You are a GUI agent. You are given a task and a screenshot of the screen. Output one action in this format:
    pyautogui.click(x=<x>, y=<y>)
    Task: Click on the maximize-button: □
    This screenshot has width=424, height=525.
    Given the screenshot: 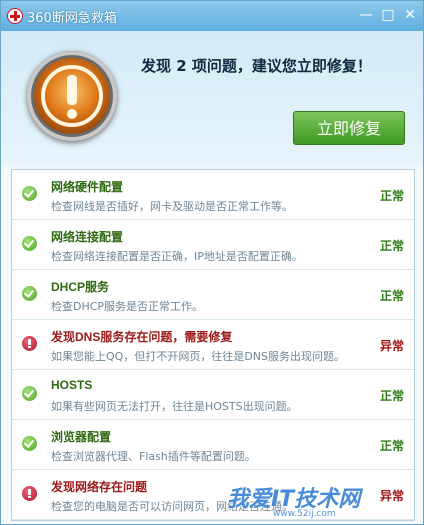 What is the action you would take?
    pyautogui.click(x=388, y=15)
    